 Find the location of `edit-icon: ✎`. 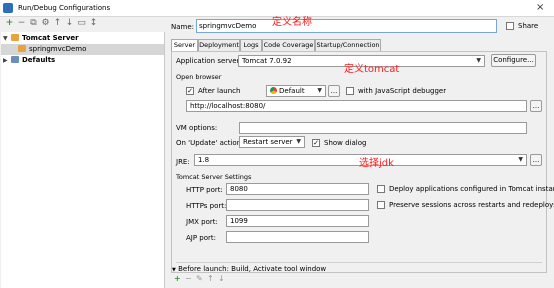

edit-icon: ✎ is located at coordinates (199, 278).